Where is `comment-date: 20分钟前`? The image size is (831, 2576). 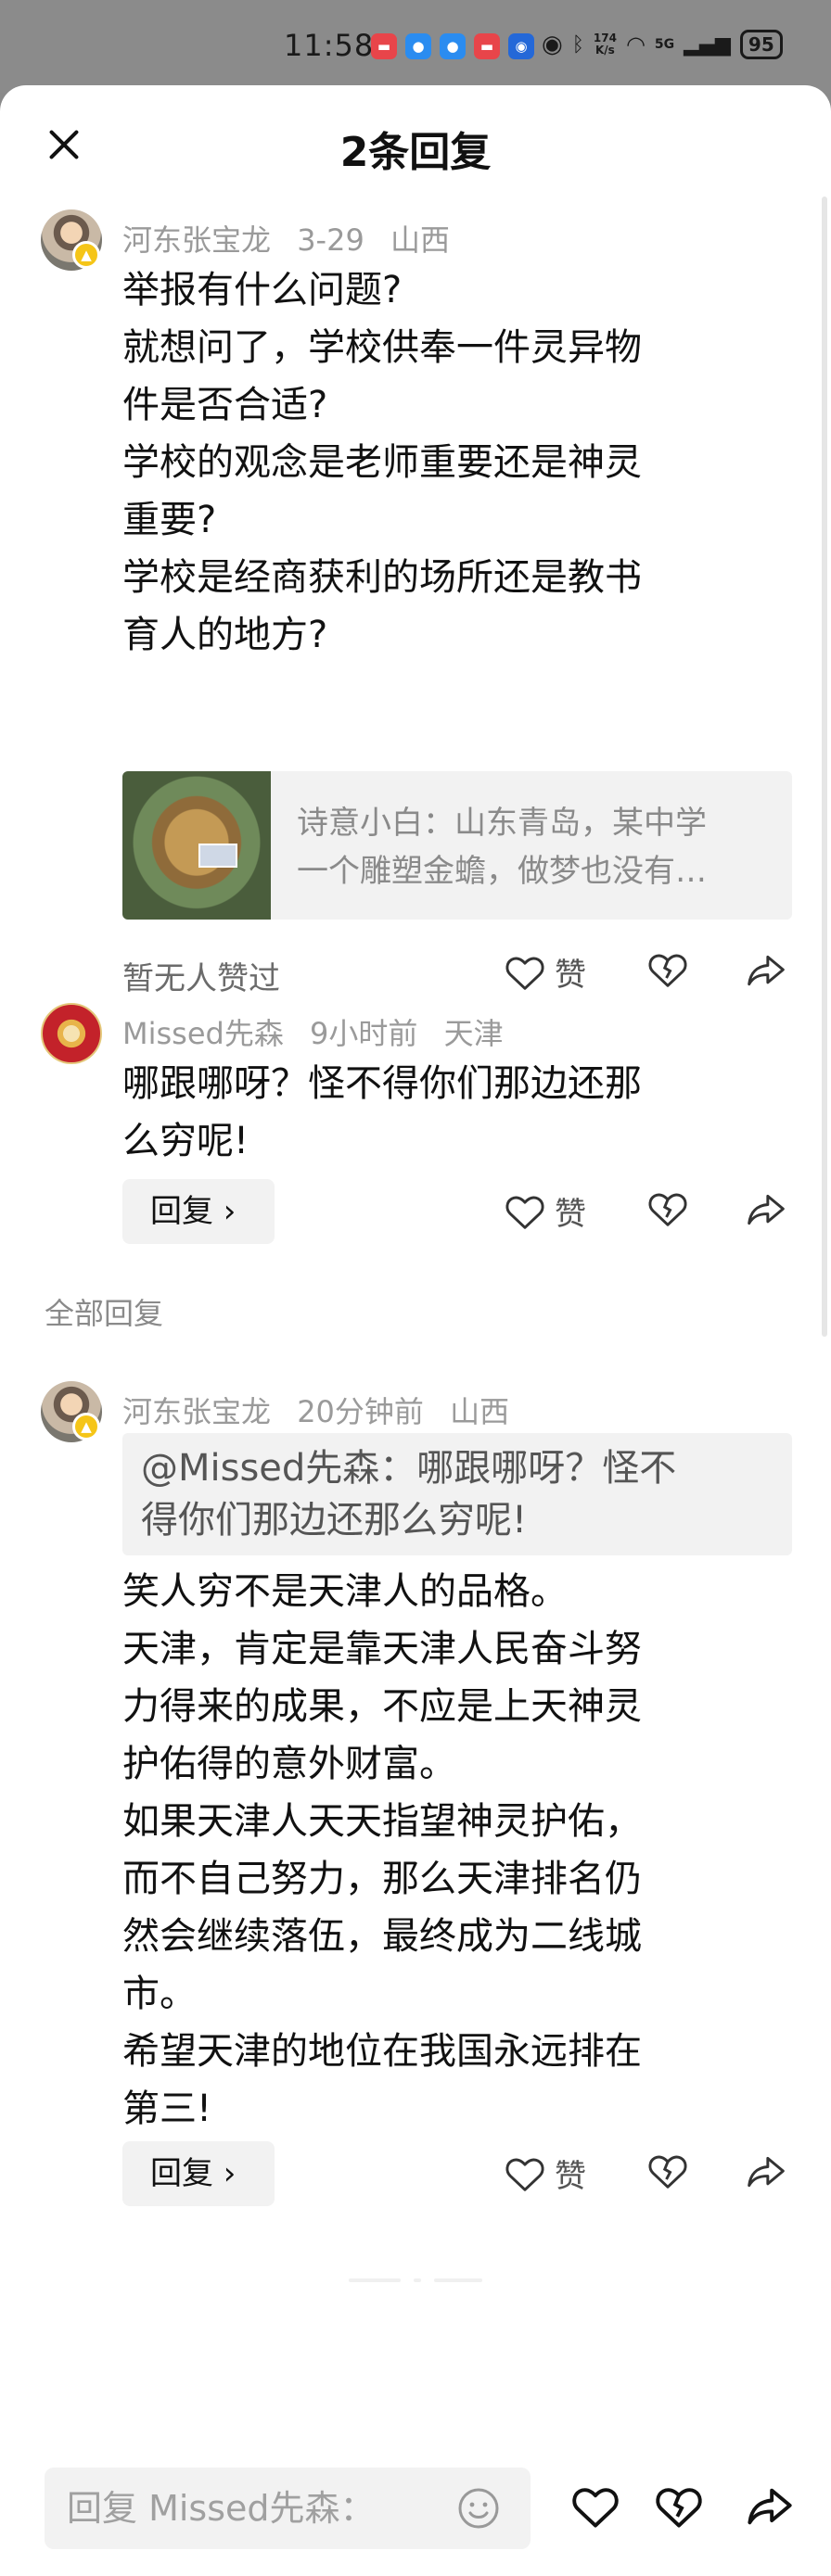 comment-date: 20分钟前 is located at coordinates (360, 1411).